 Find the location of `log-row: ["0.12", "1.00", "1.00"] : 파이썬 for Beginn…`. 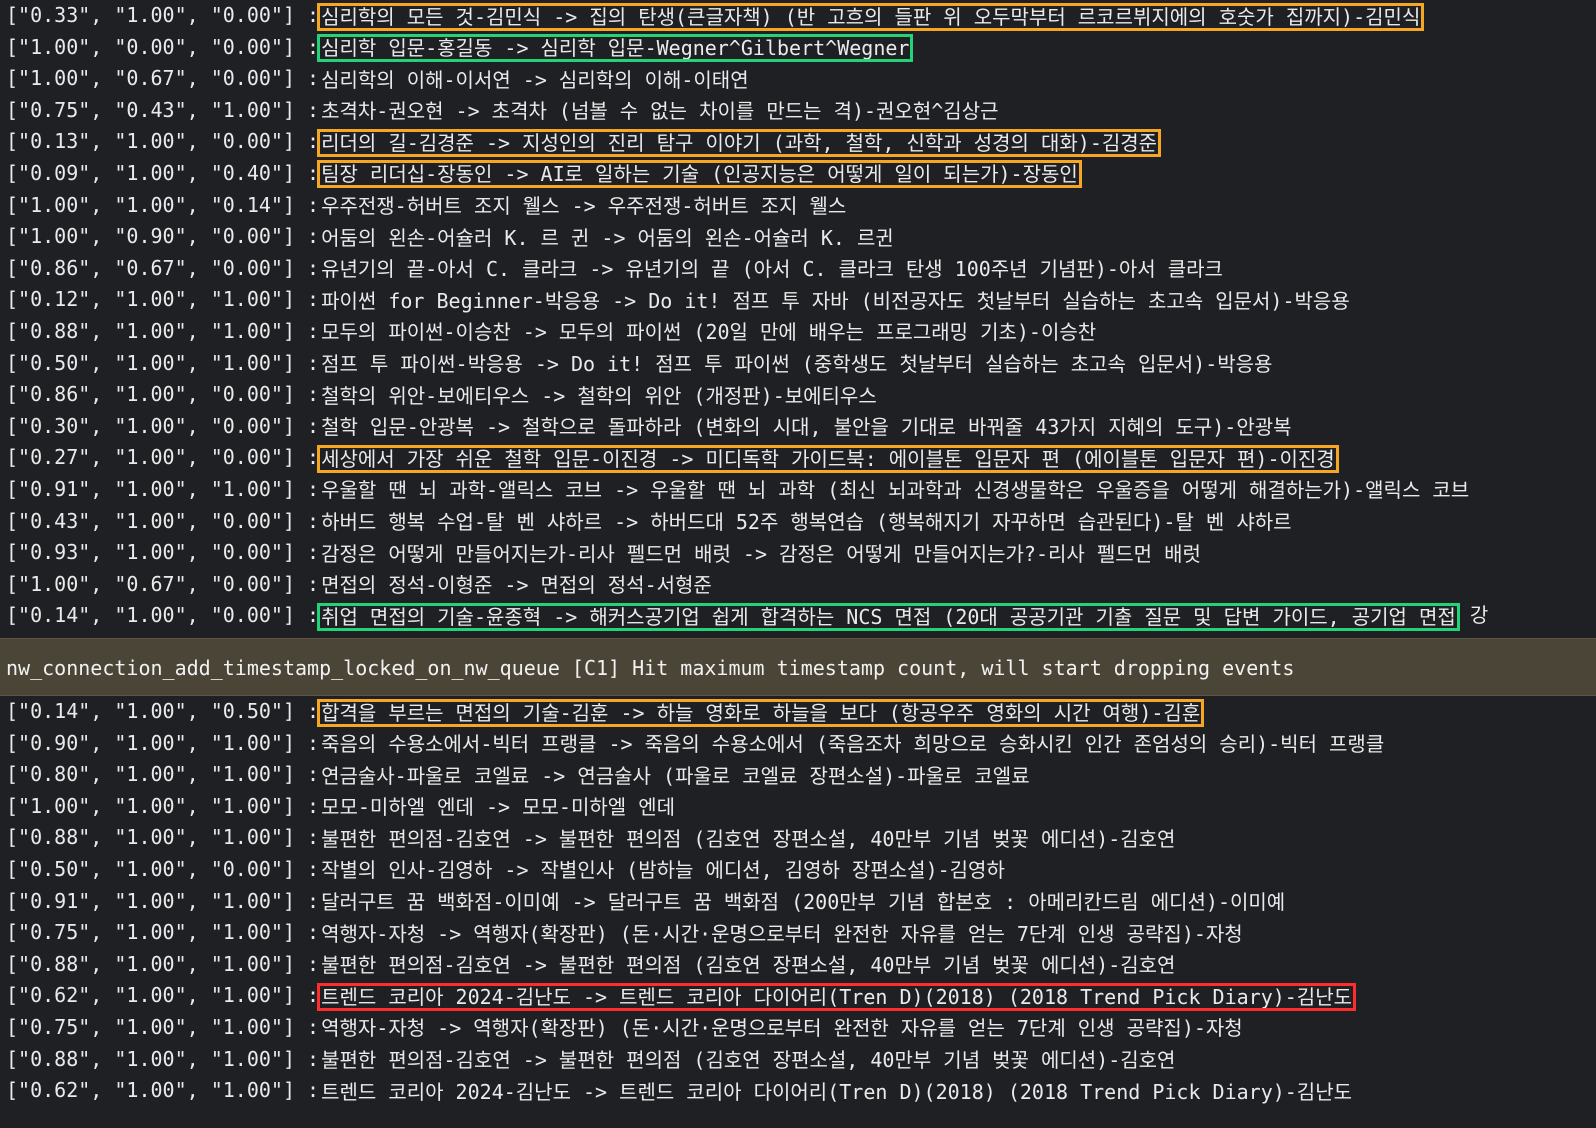

log-row: ["0.12", "1.00", "1.00"] : 파이썬 for Beginn… is located at coordinates (798, 300).